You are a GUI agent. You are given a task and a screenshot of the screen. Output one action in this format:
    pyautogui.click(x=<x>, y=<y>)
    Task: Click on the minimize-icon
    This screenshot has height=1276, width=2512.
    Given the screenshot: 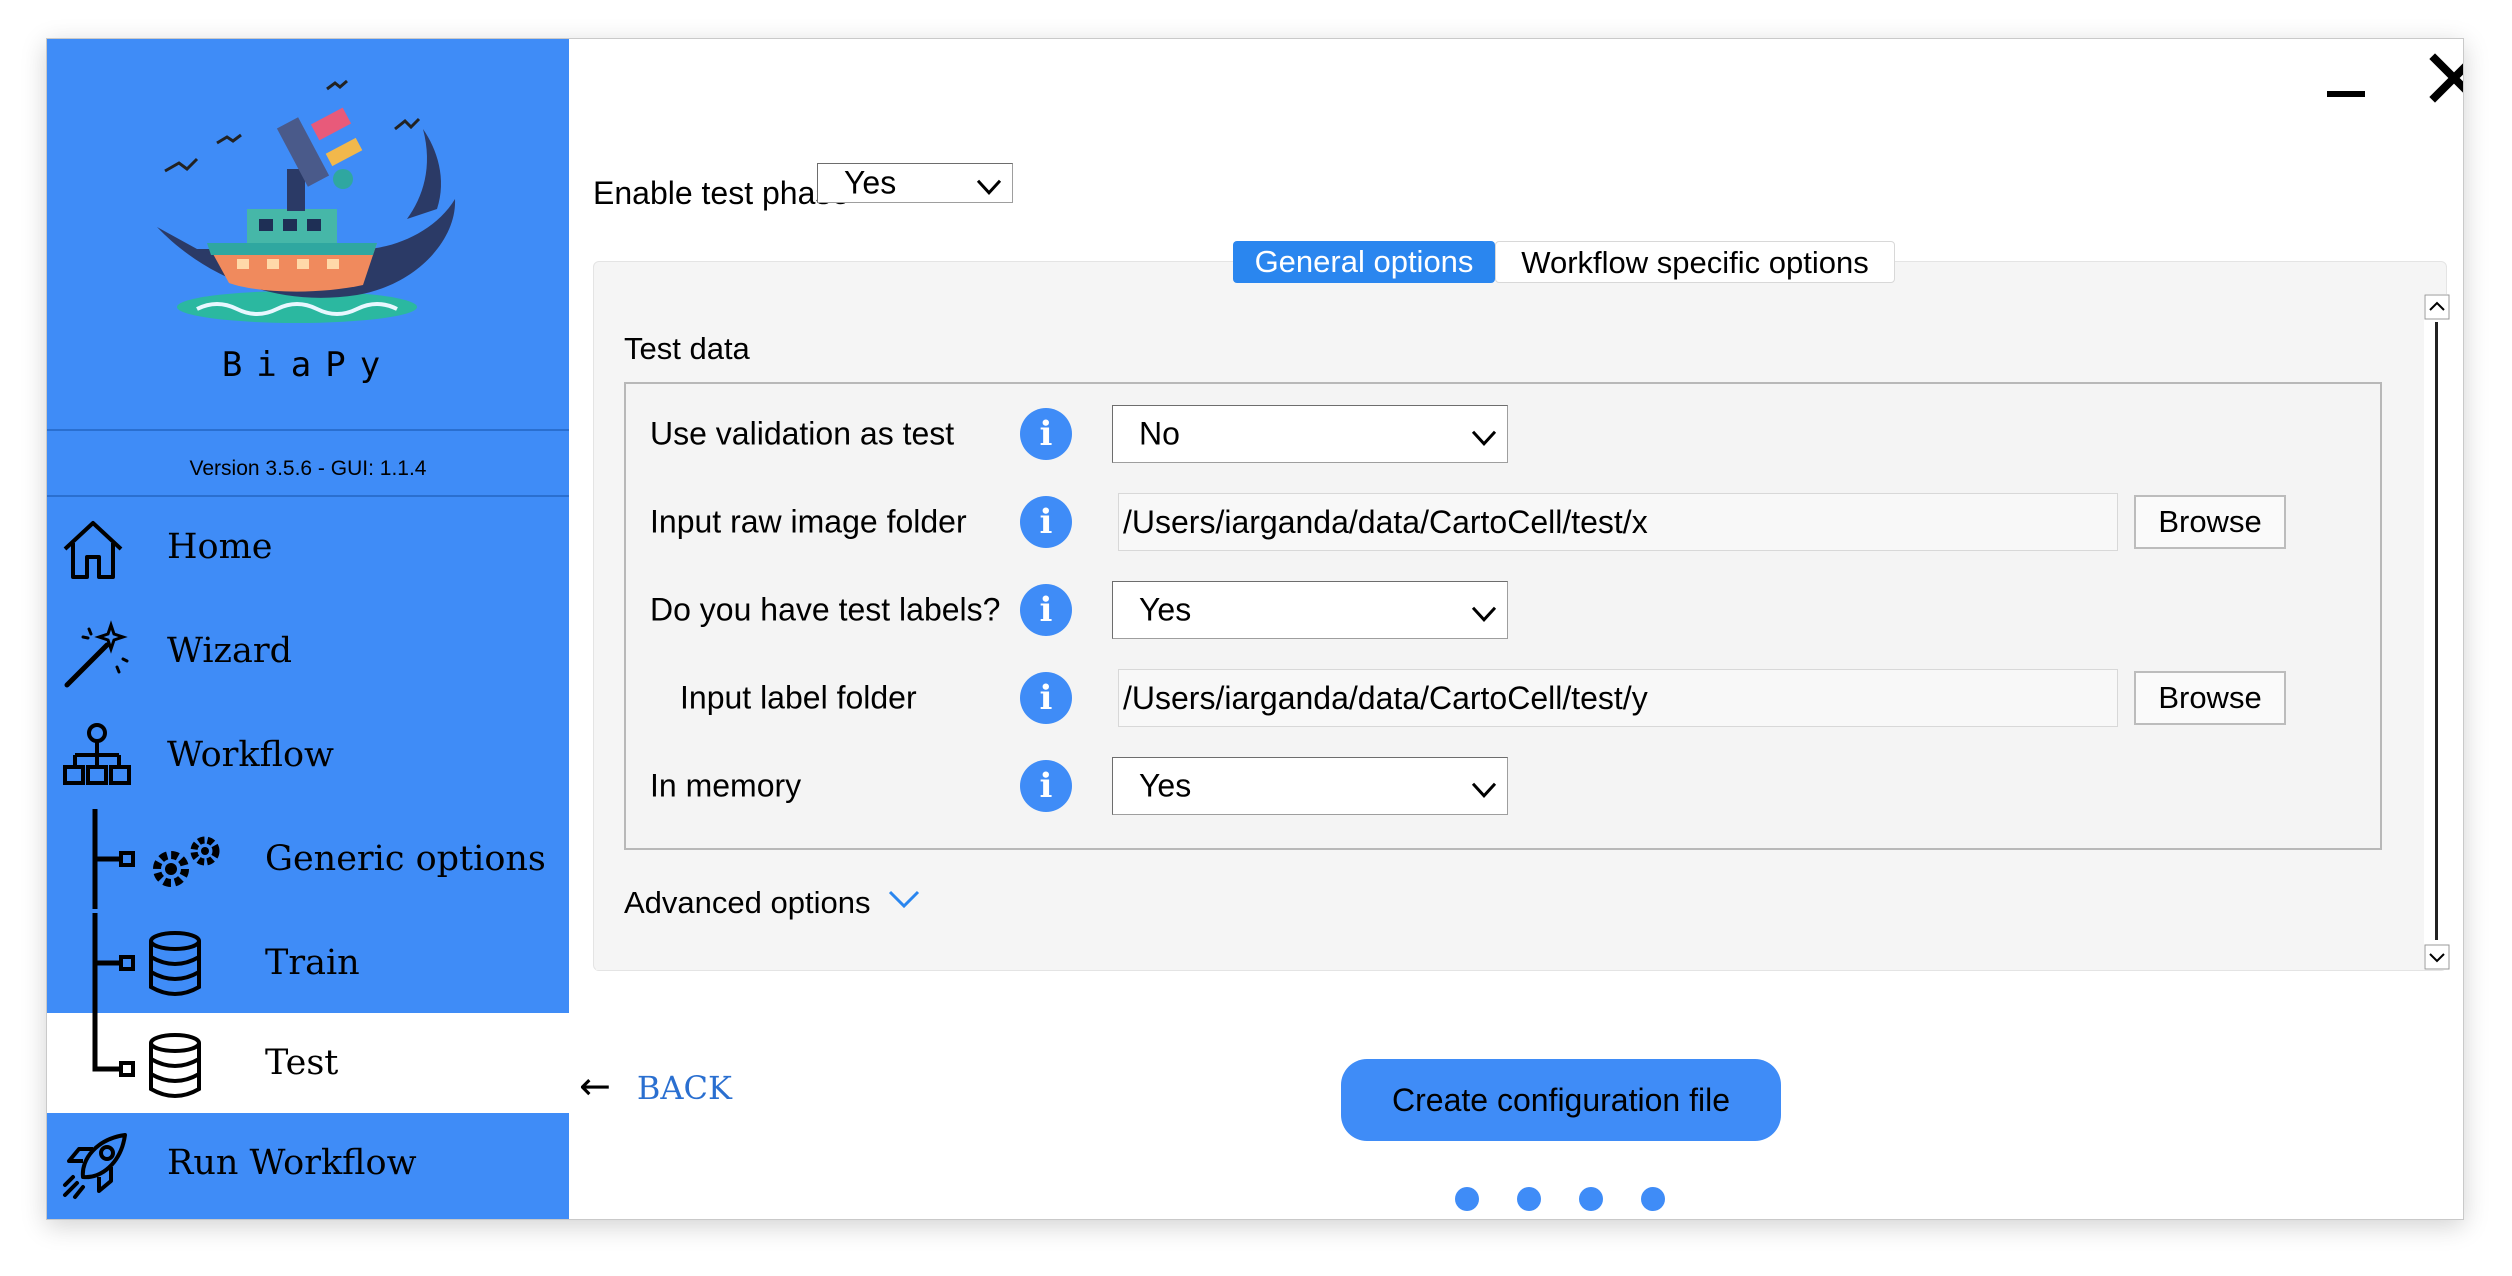 What is the action you would take?
    pyautogui.click(x=2346, y=90)
    